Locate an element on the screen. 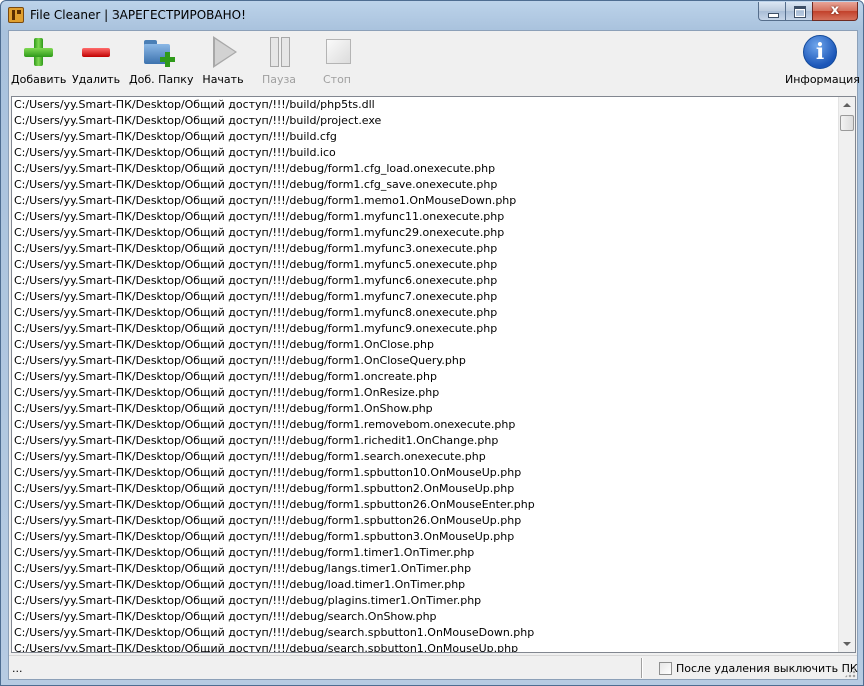 This screenshot has height=686, width=864. title-bar: File Cleaner | ЗАРЕГЕСТРИРОВАНО! x is located at coordinates (432, 15).